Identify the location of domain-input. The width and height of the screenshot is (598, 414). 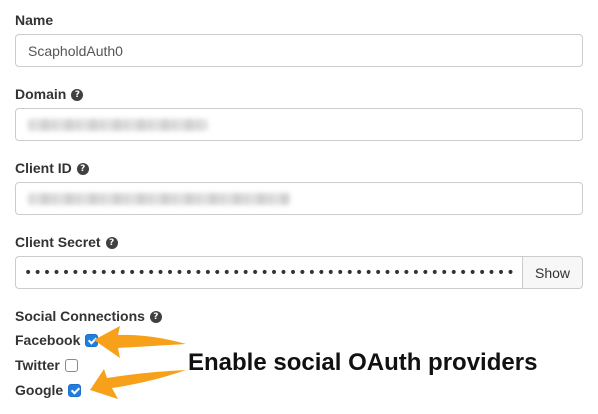
(299, 124).